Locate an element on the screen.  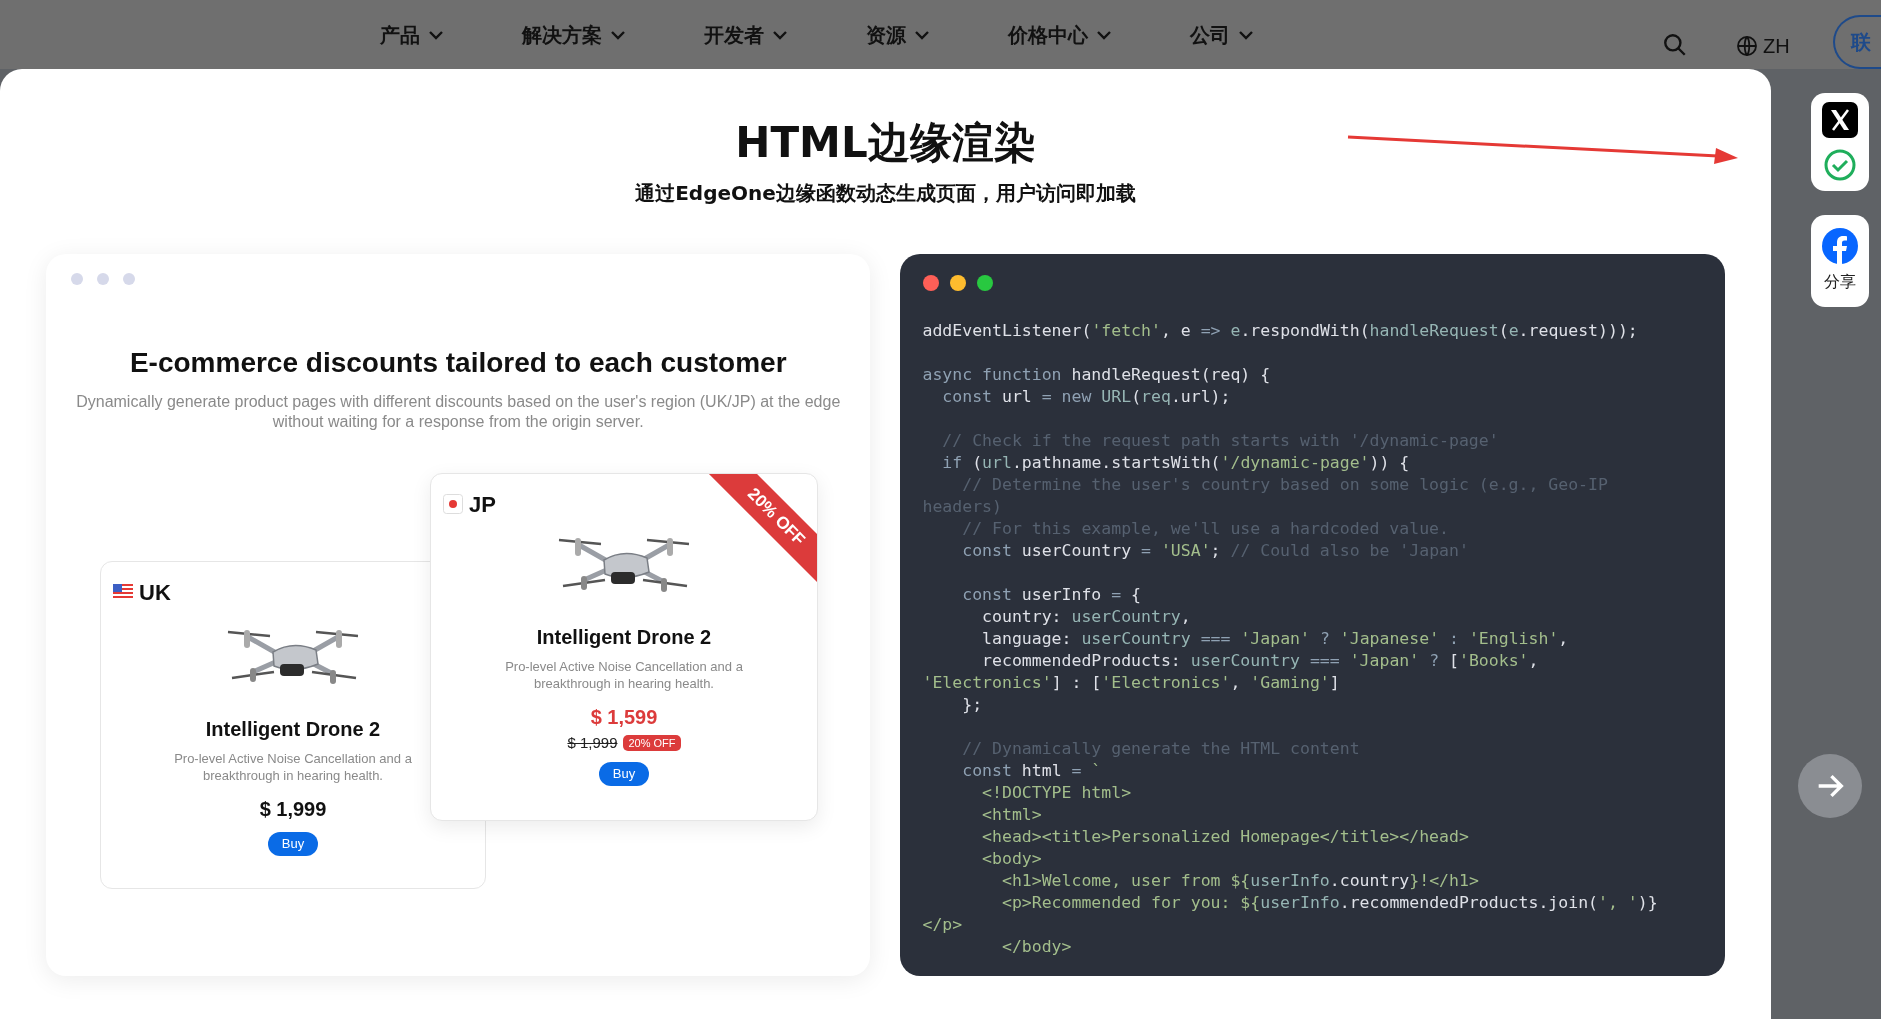
check-circle-icon is located at coordinates (1840, 165).